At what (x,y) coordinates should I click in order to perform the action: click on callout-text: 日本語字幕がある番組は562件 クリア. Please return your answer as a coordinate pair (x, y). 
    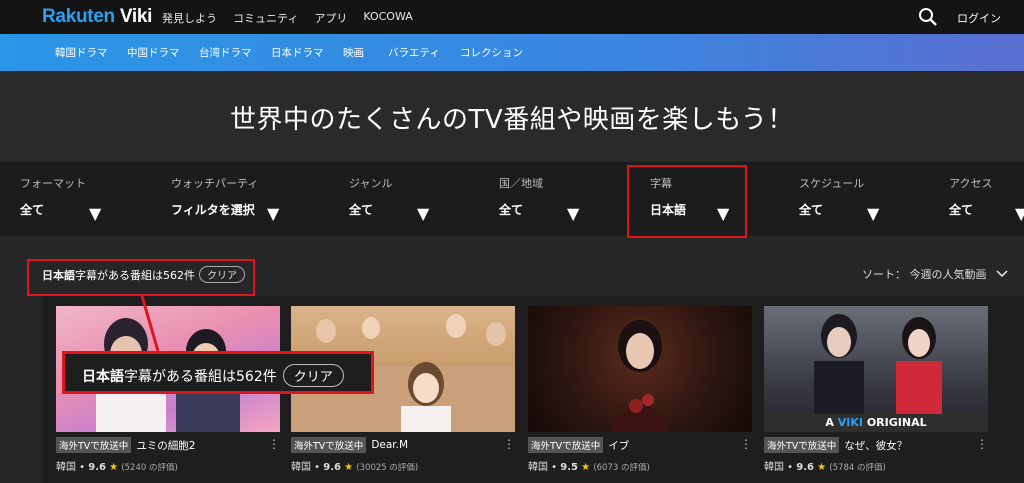
    Looking at the image, I should click on (213, 375).